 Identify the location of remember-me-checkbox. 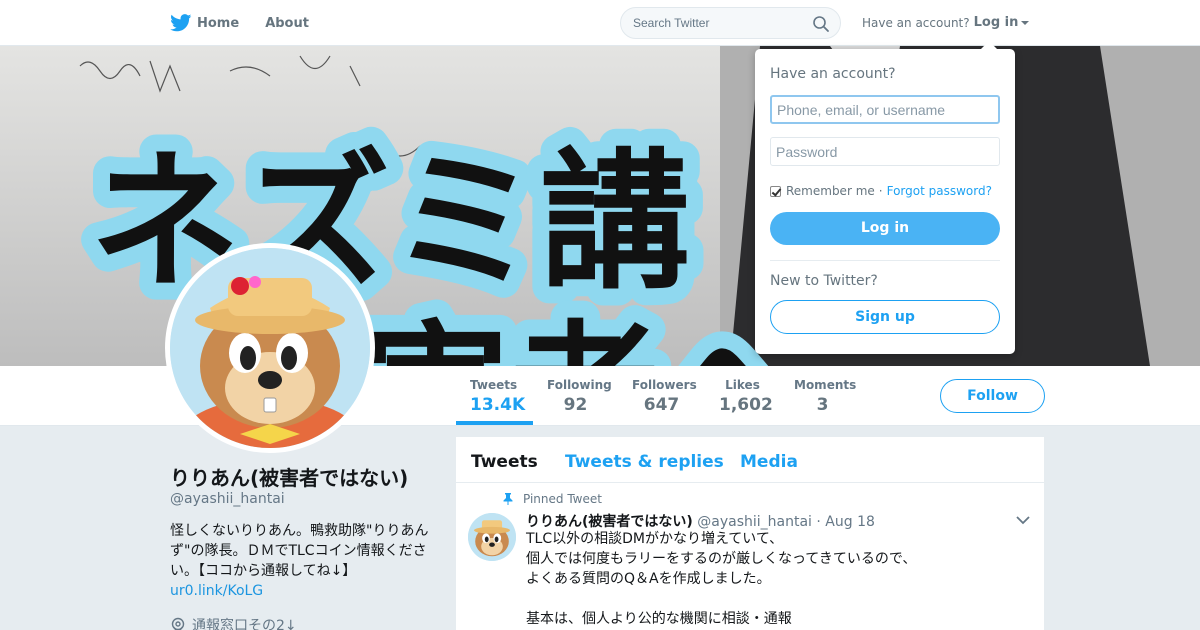
(775, 191).